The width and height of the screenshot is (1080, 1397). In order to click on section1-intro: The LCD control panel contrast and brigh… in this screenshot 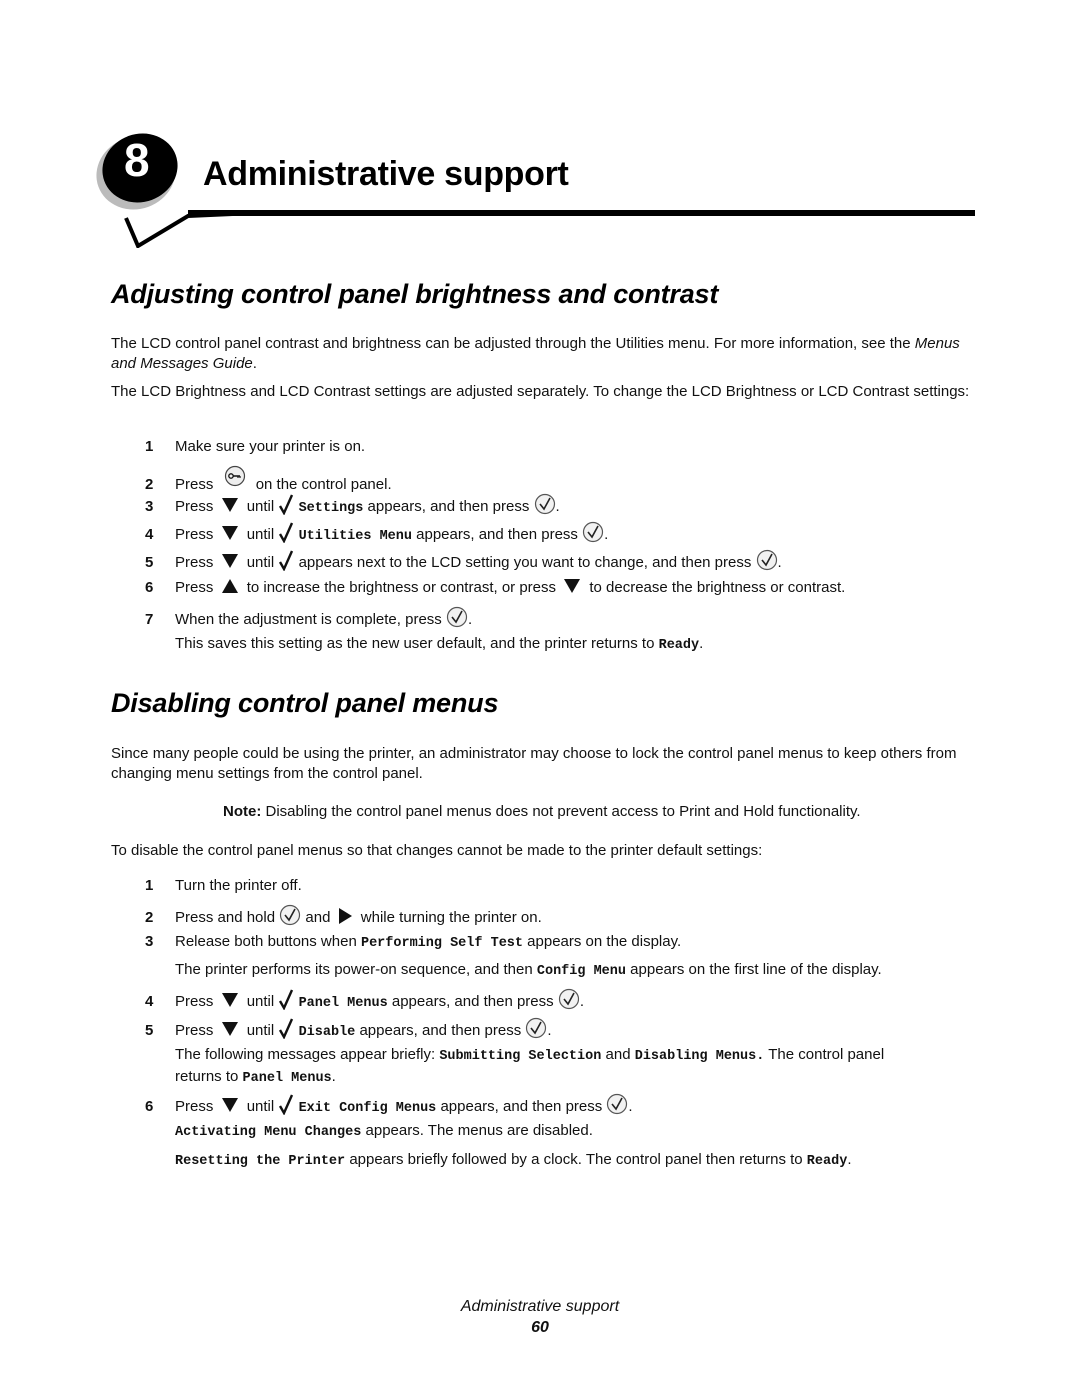, I will do `click(535, 353)`.